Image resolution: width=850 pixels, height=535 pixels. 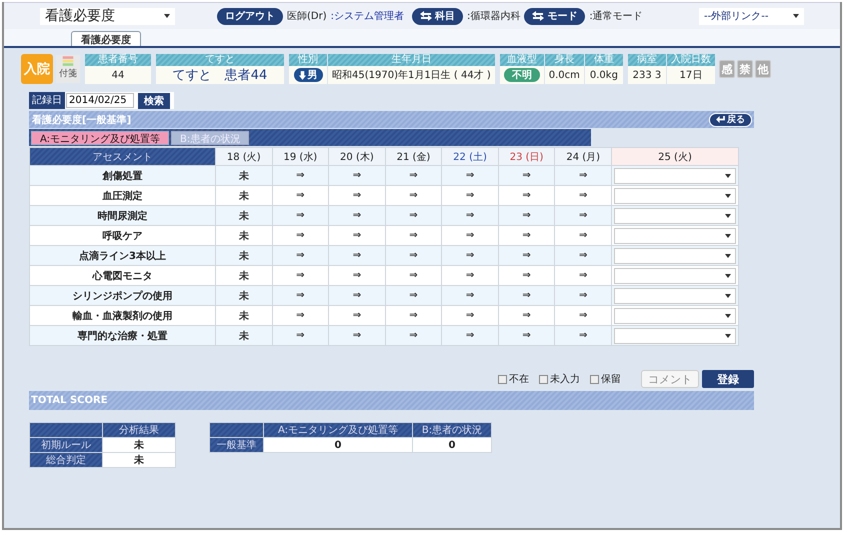 I want to click on register-button: 登録, so click(x=728, y=379).